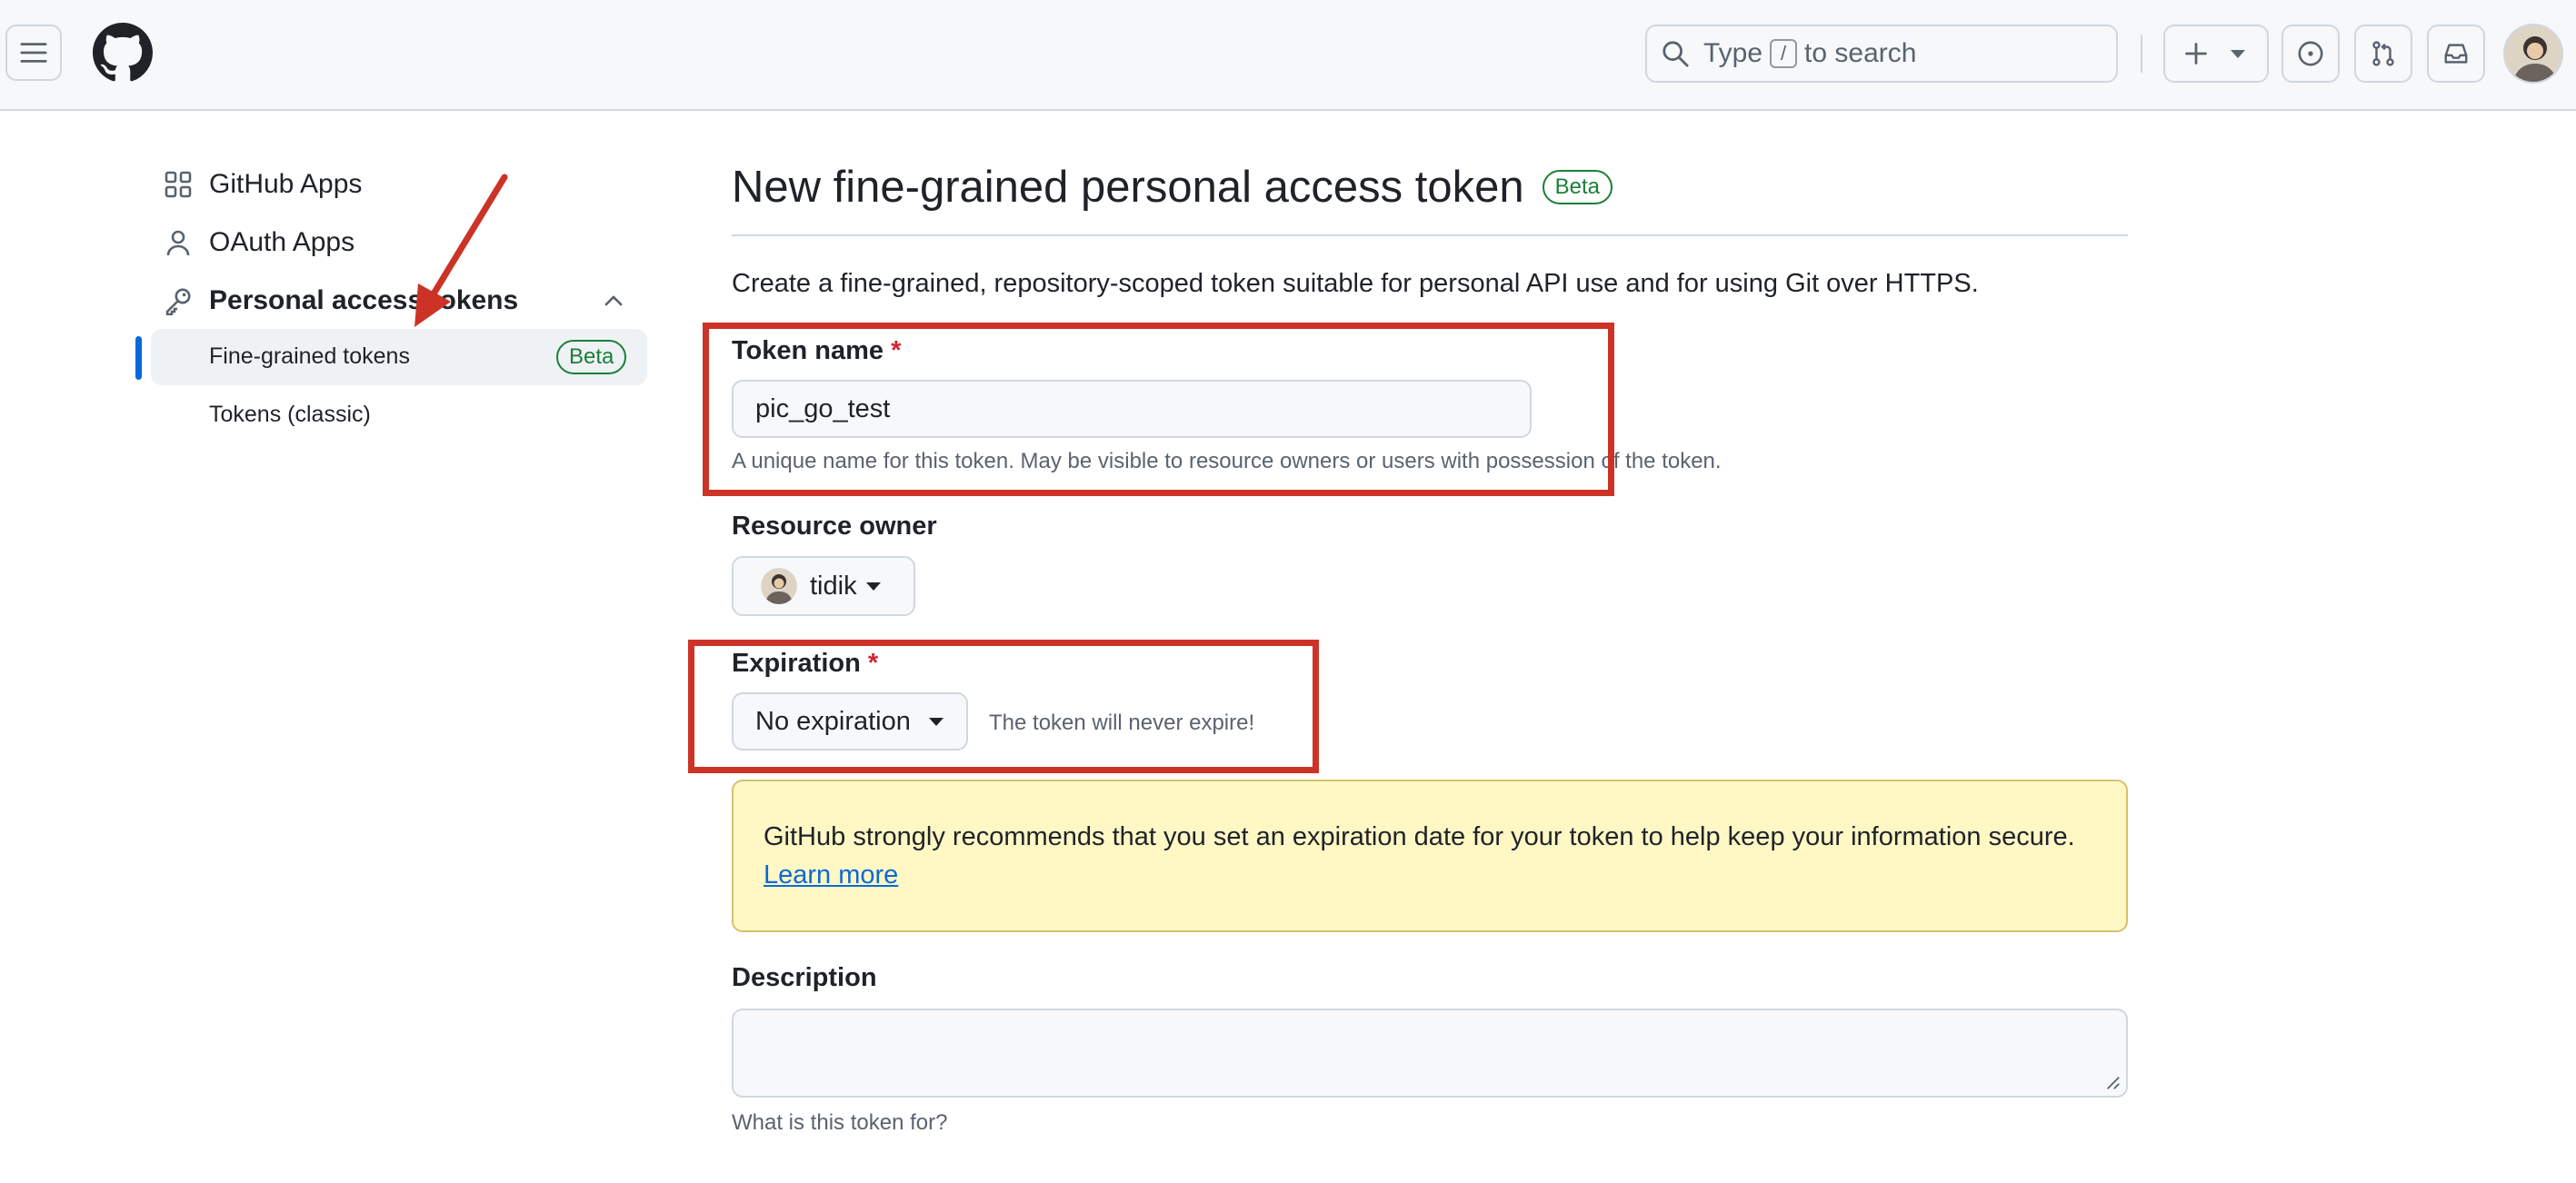 The image size is (2576, 1183). I want to click on top-header: Type / to search, so click(1288, 55).